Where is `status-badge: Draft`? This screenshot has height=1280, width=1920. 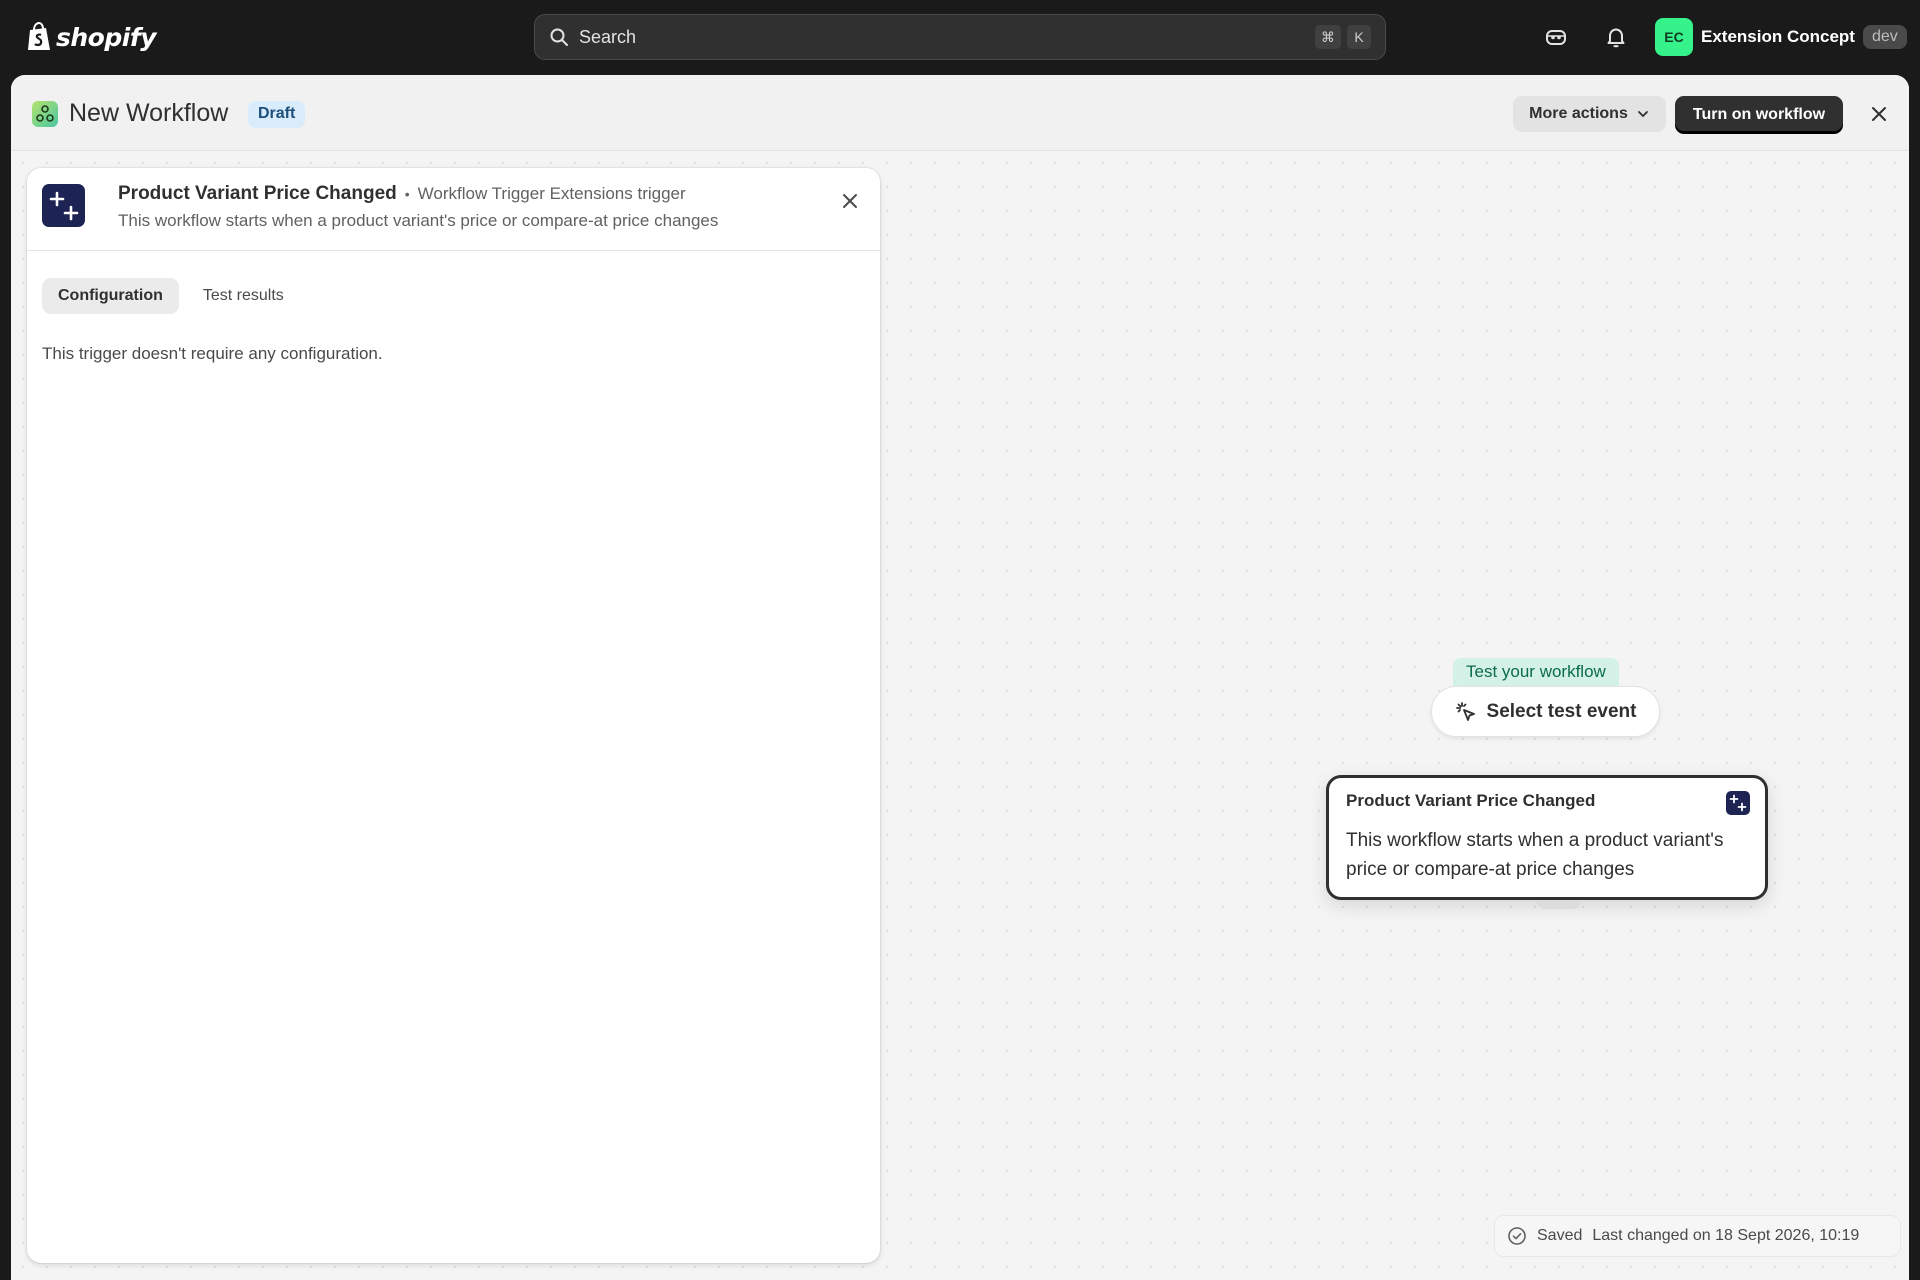
status-badge: Draft is located at coordinates (277, 114).